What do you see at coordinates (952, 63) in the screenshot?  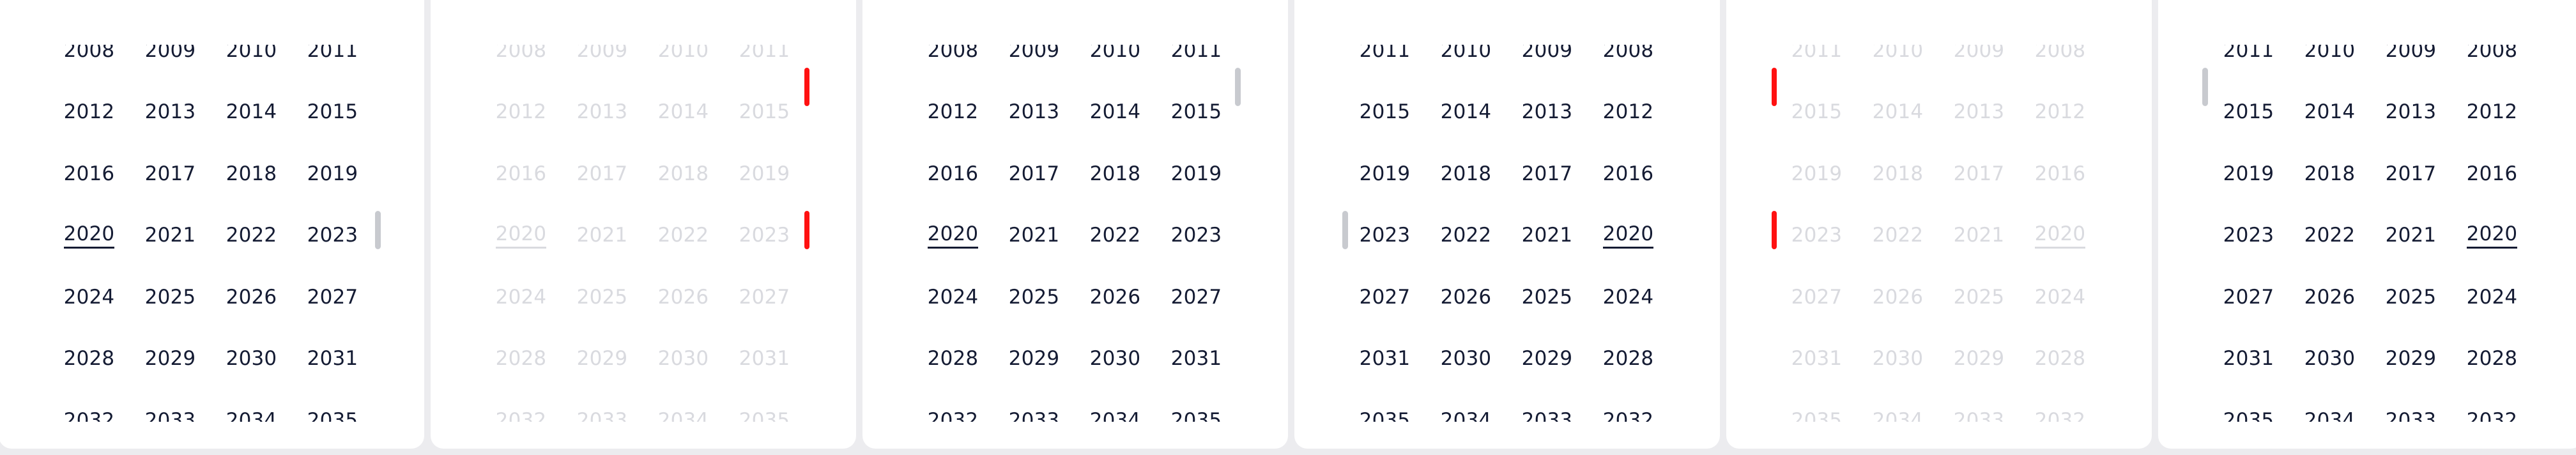 I see `year-cell: 2008` at bounding box center [952, 63].